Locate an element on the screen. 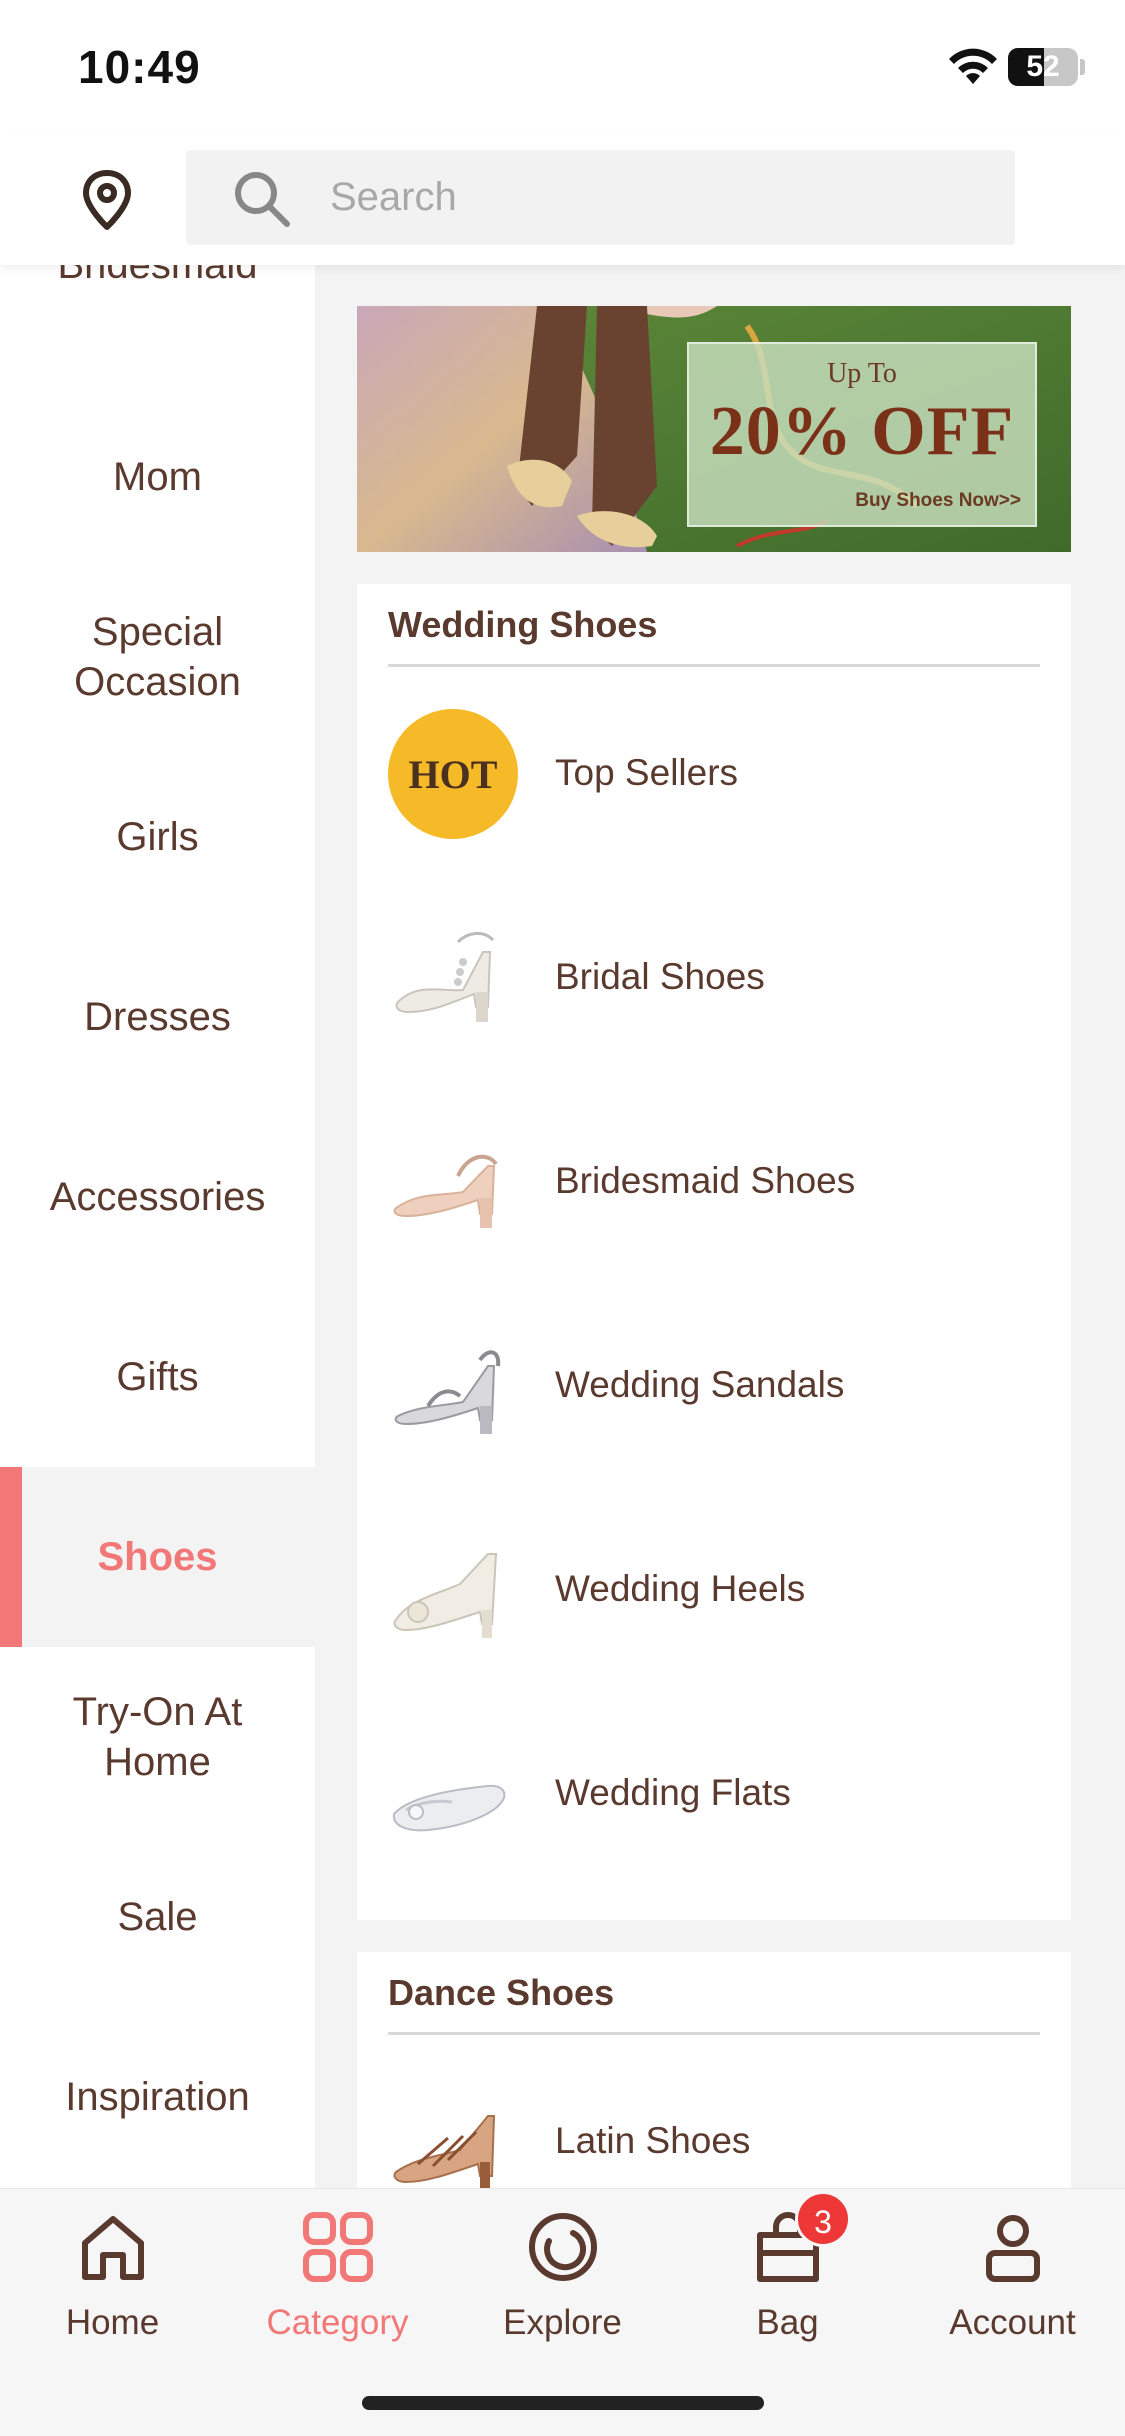 The image size is (1125, 2436). tab-bag: 3 Bag is located at coordinates (787, 2270).